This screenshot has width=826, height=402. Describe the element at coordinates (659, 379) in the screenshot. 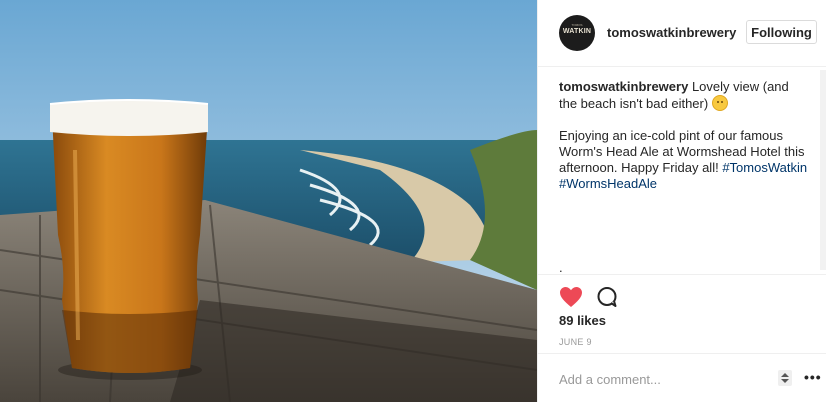

I see `comment-input` at that location.